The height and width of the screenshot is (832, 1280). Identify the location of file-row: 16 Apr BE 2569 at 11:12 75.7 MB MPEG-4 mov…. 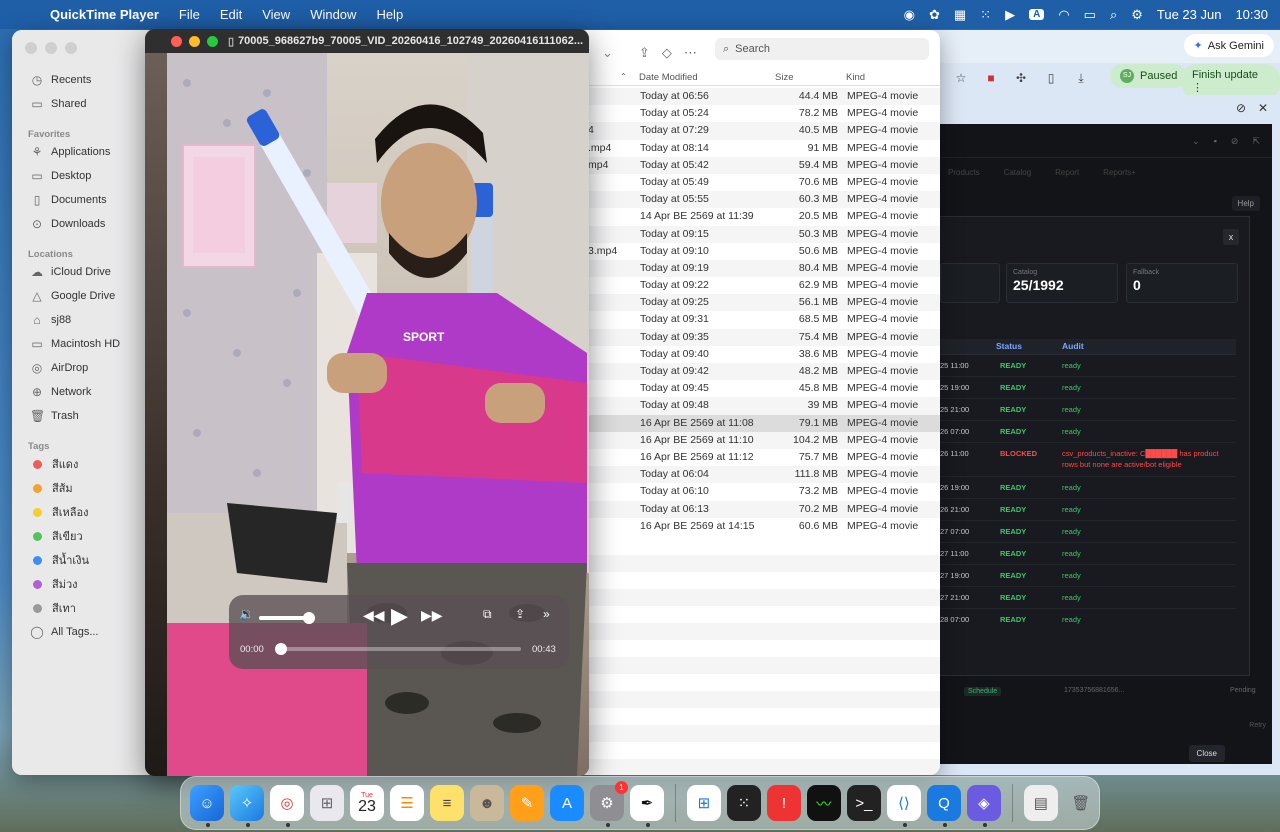
(764, 457).